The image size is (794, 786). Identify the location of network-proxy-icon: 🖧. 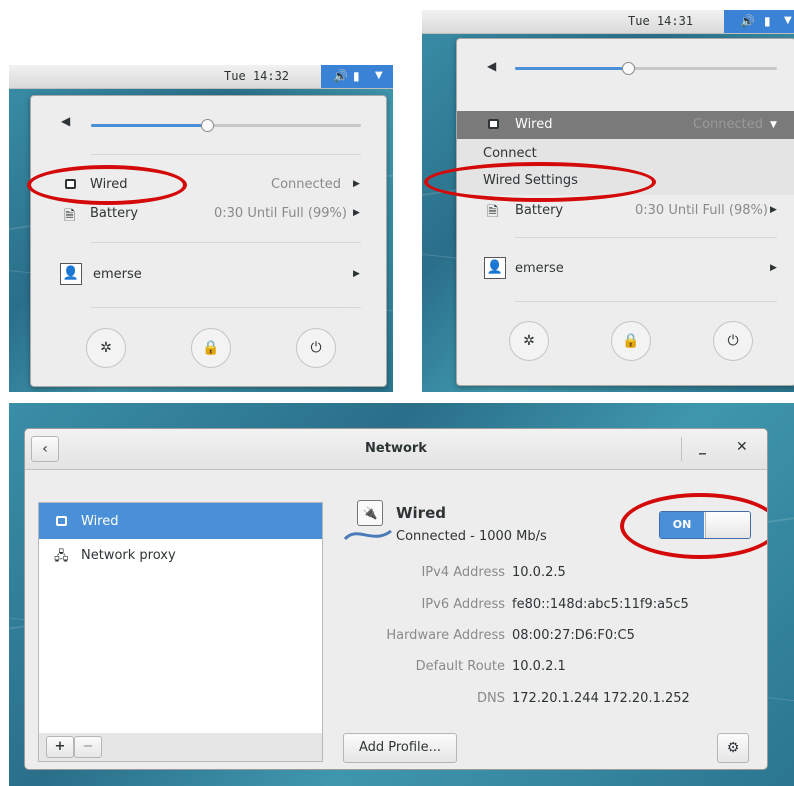
(61, 556).